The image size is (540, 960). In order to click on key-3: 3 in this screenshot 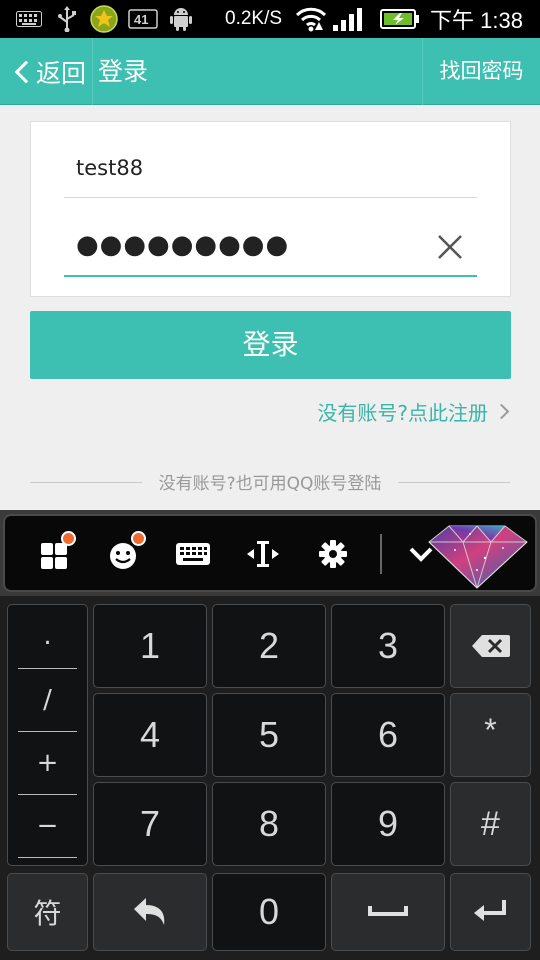, I will do `click(388, 646)`.